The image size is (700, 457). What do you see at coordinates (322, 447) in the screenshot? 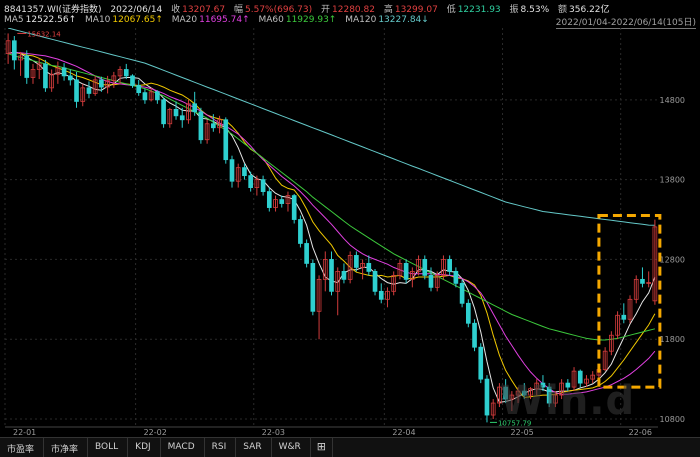
I see `add-indicator-button: ⊞` at bounding box center [322, 447].